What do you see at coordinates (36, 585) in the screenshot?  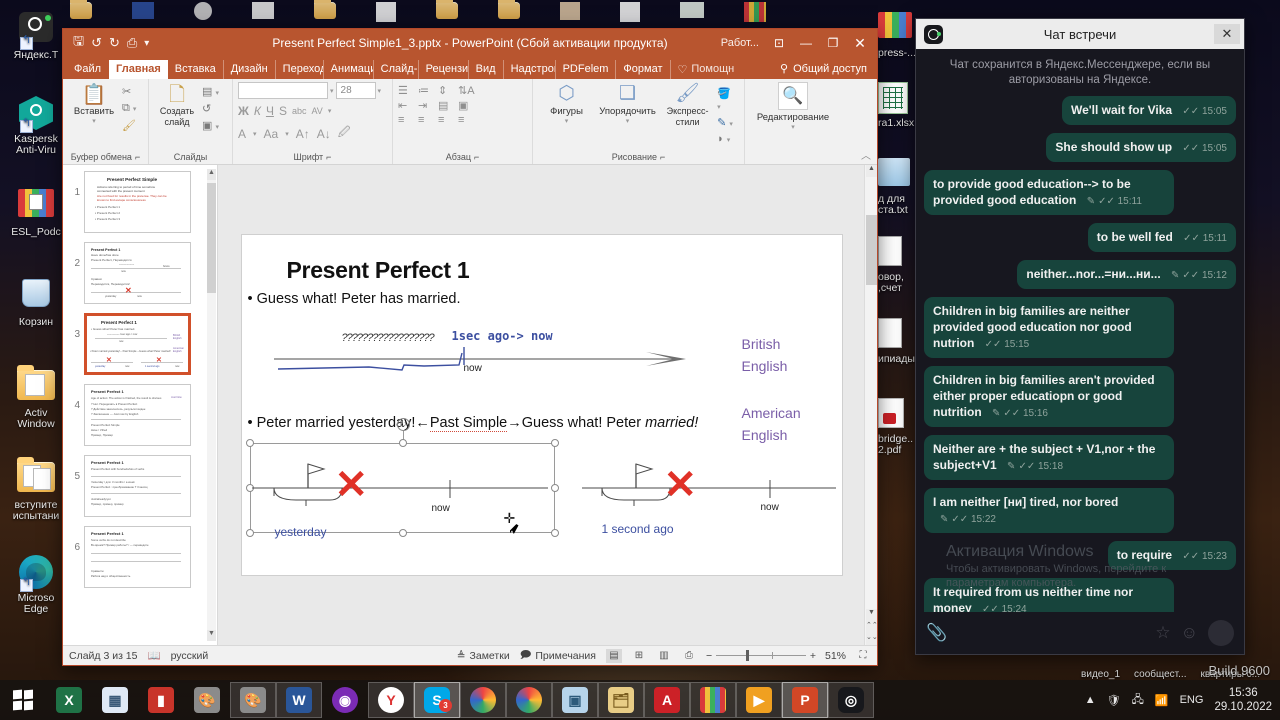 I see `desktop-icon-microsoft-edge: Microso Edge` at bounding box center [36, 585].